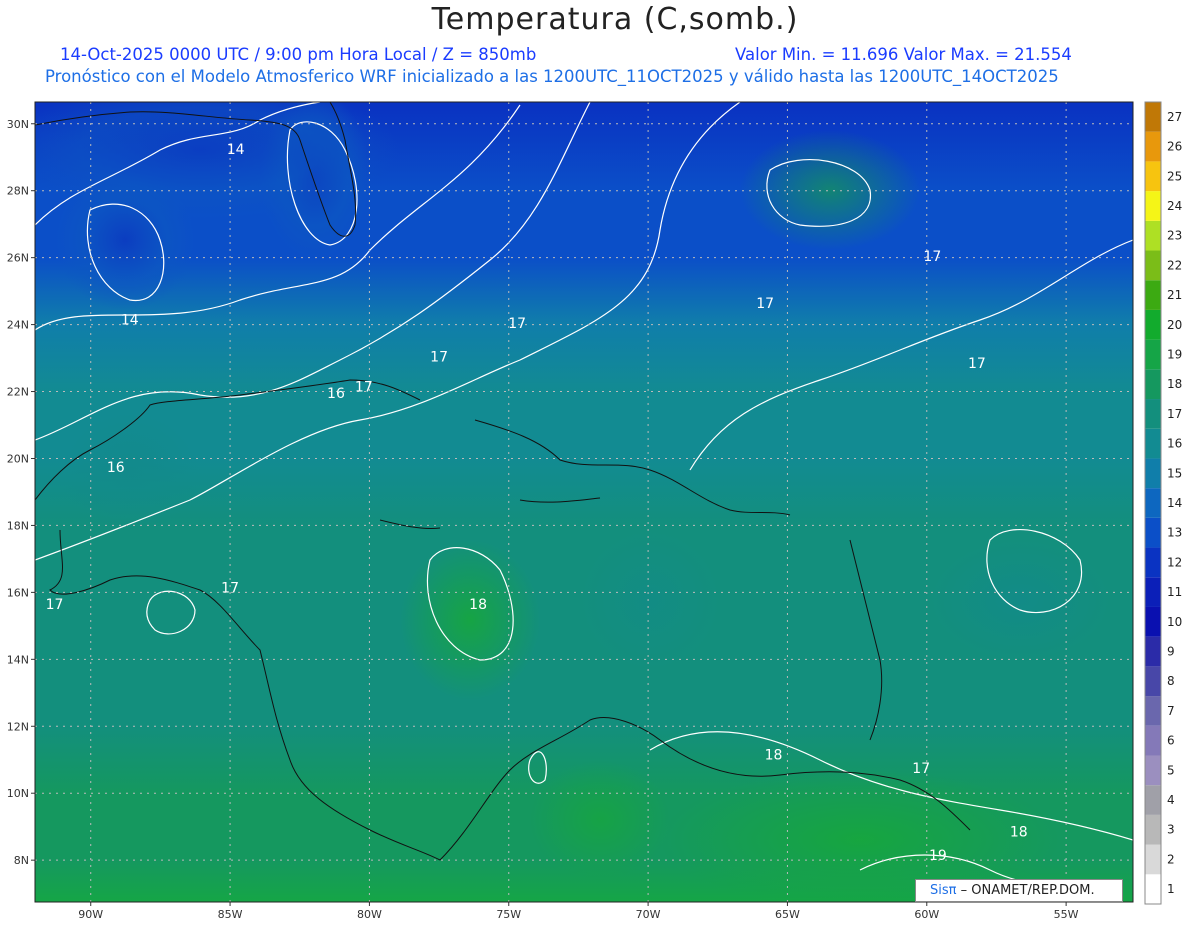 The height and width of the screenshot is (927, 1200). Describe the element at coordinates (18, 325) in the screenshot. I see `lat-tick-label: 24N` at that location.